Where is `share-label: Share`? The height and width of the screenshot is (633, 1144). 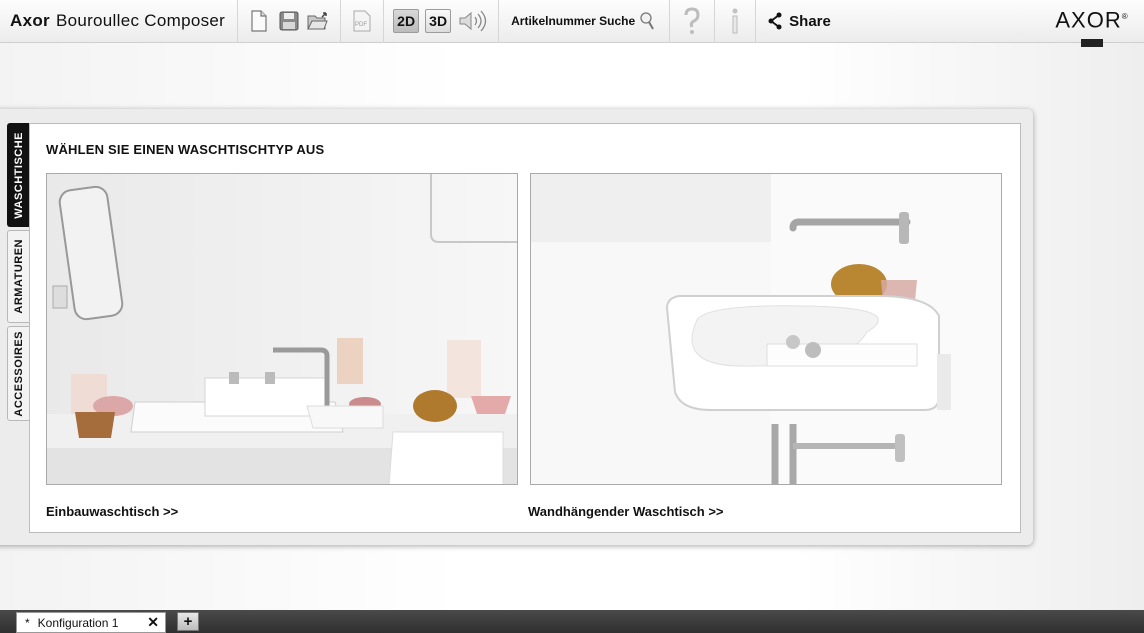 share-label: Share is located at coordinates (810, 21).